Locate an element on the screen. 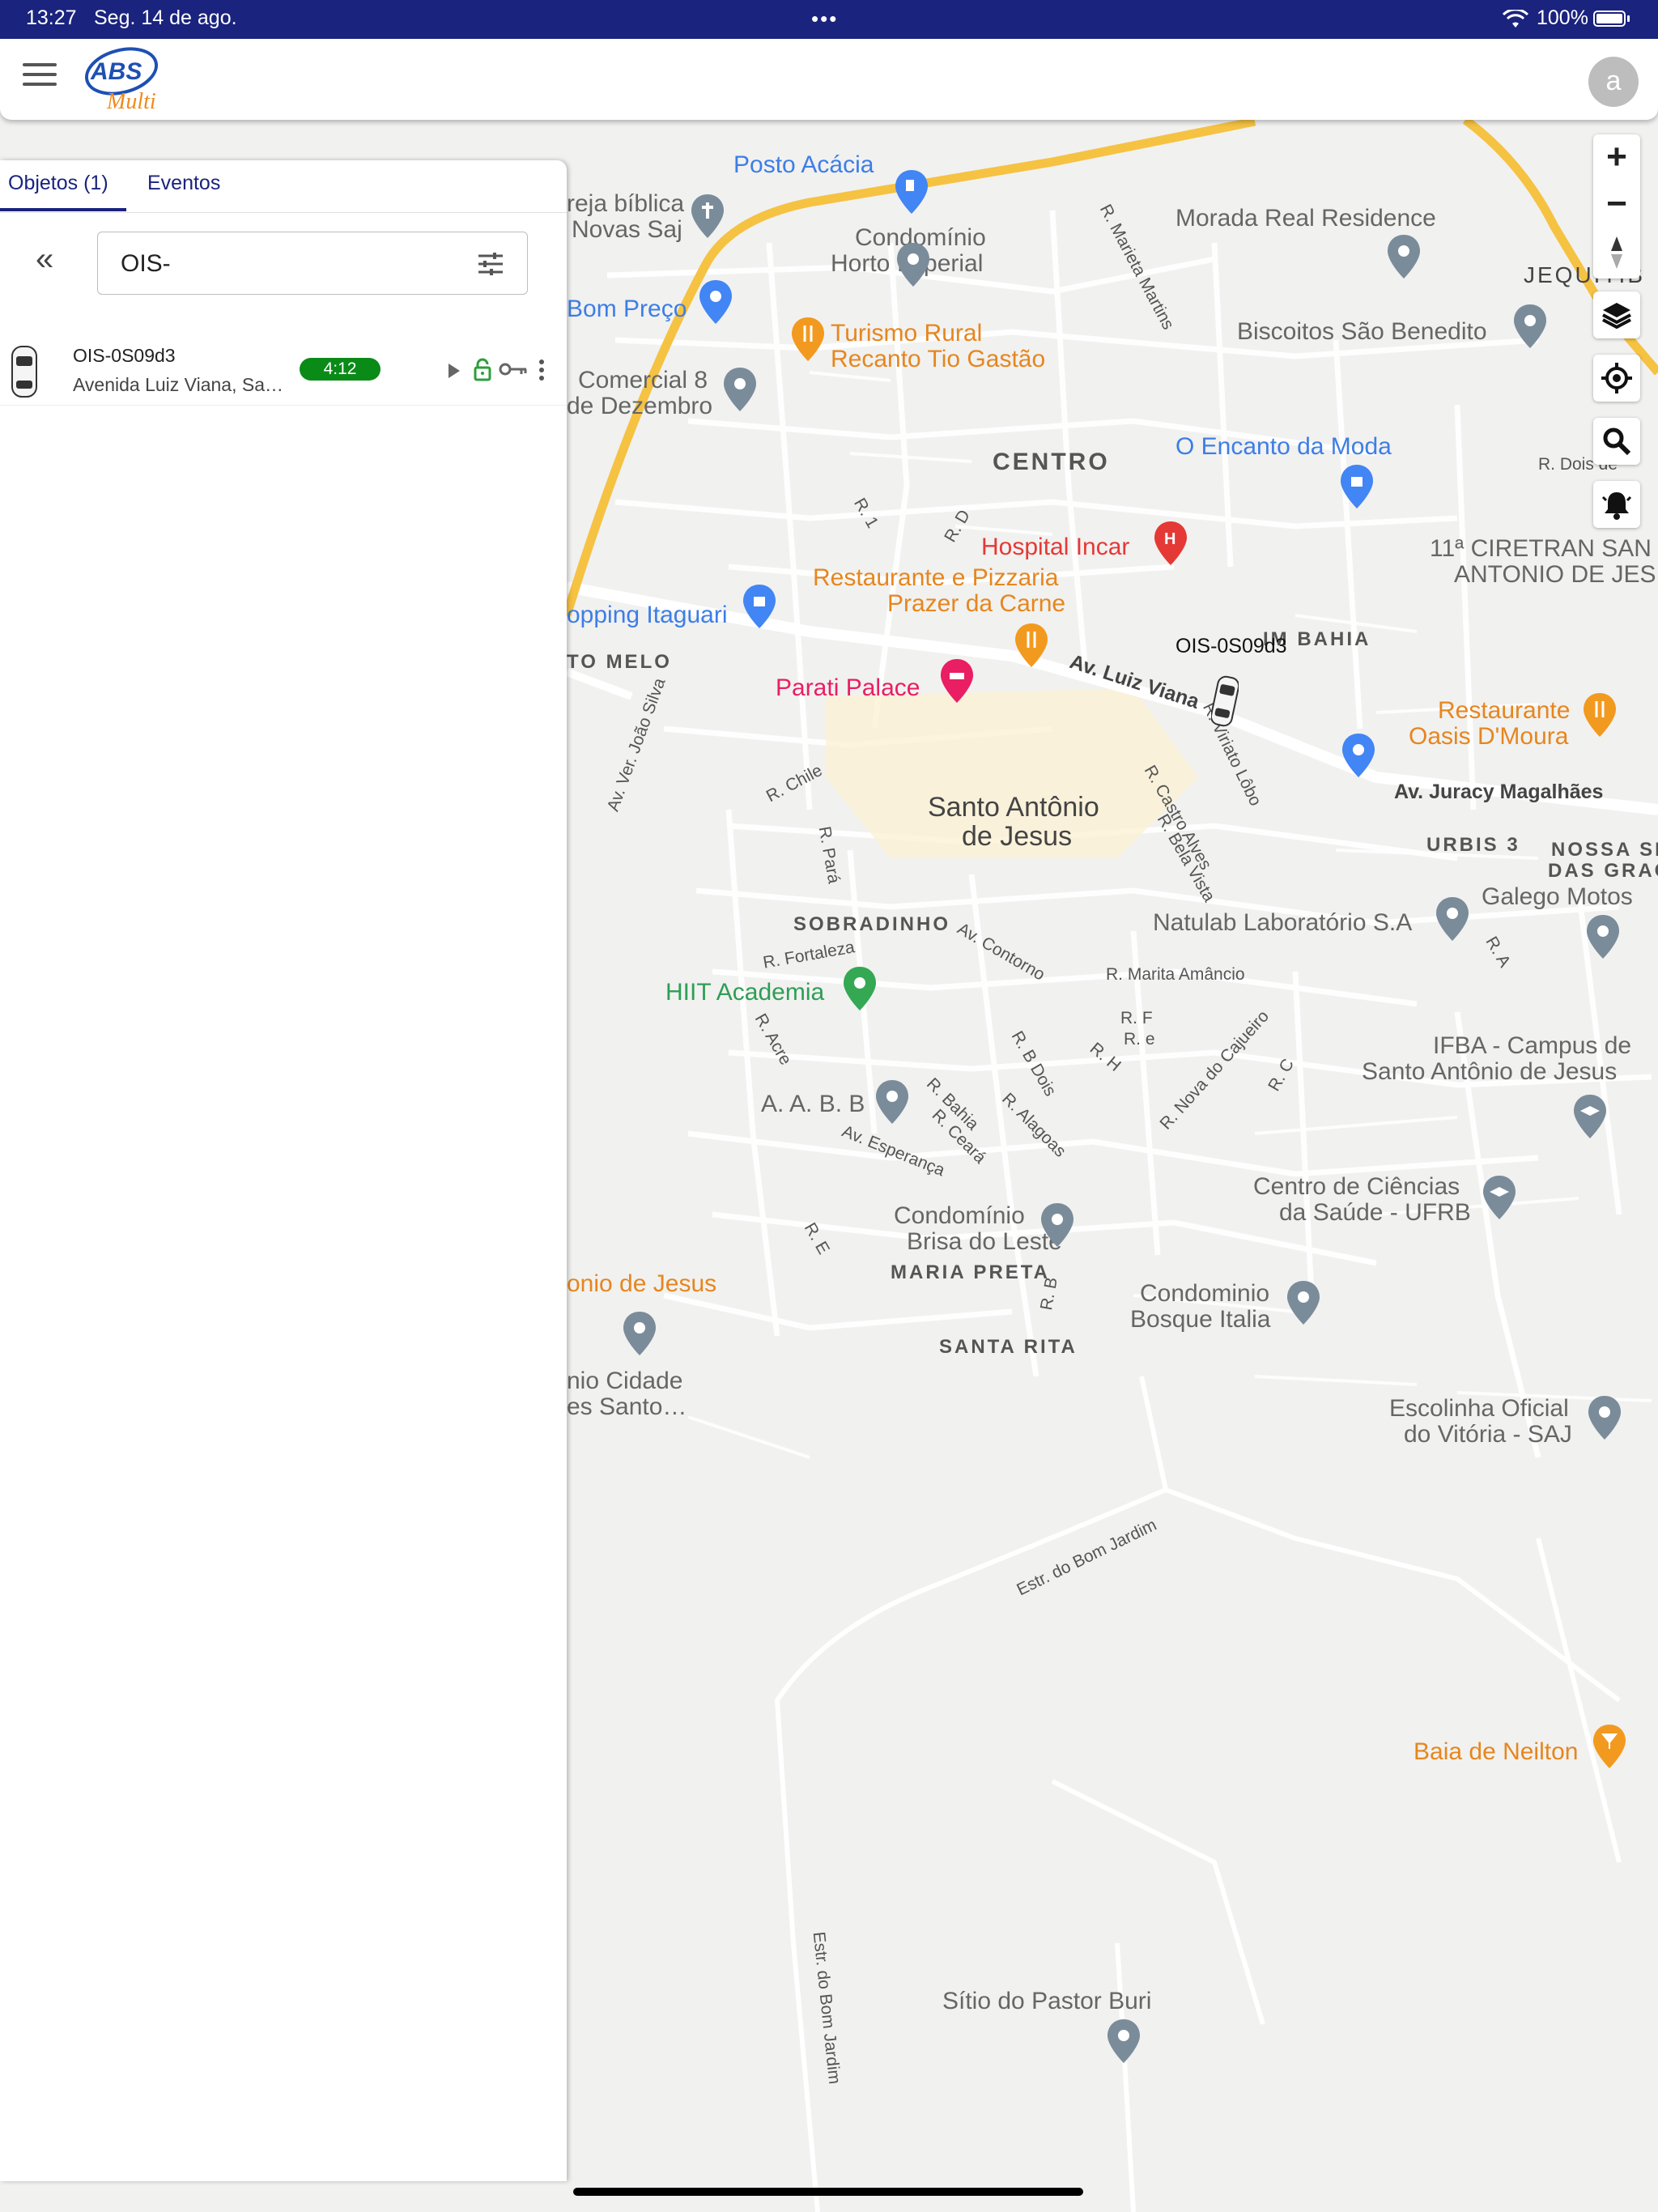  zoom-control: + − is located at coordinates (1616, 207).